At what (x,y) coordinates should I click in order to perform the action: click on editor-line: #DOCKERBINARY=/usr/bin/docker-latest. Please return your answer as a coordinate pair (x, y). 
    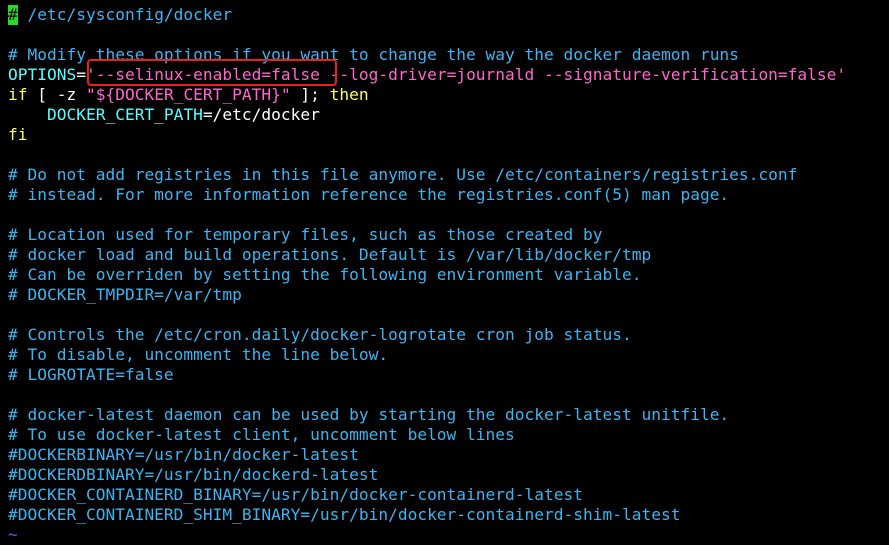
    Looking at the image, I should click on (183, 455).